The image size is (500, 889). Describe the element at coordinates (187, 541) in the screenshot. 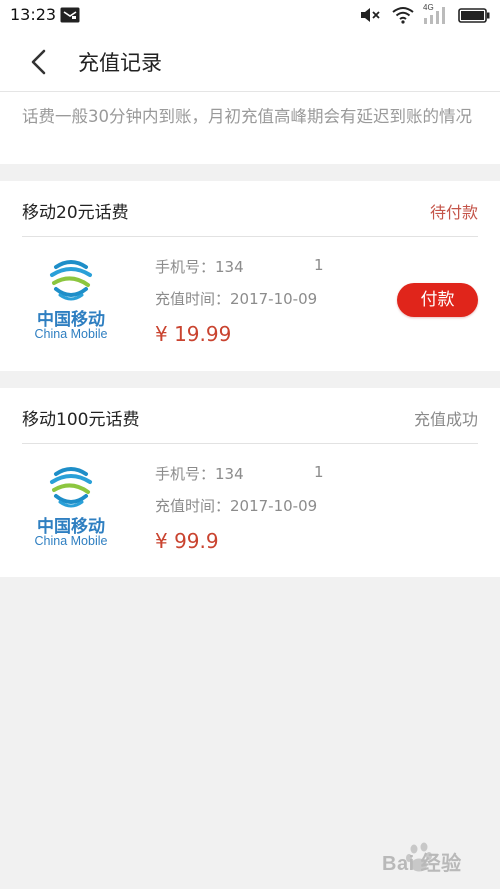

I see `price: ¥ 99.9` at that location.